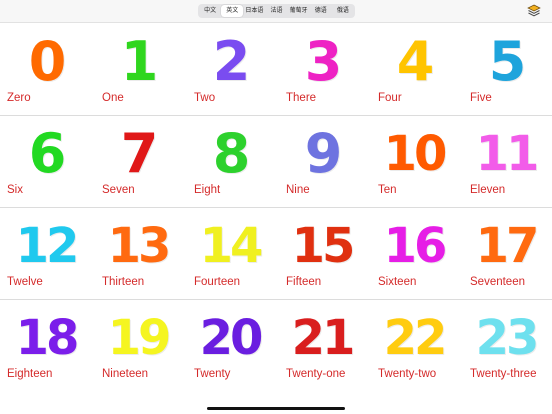 The height and width of the screenshot is (414, 552). Describe the element at coordinates (30, 374) in the screenshot. I see `number-word: Eighteen` at that location.